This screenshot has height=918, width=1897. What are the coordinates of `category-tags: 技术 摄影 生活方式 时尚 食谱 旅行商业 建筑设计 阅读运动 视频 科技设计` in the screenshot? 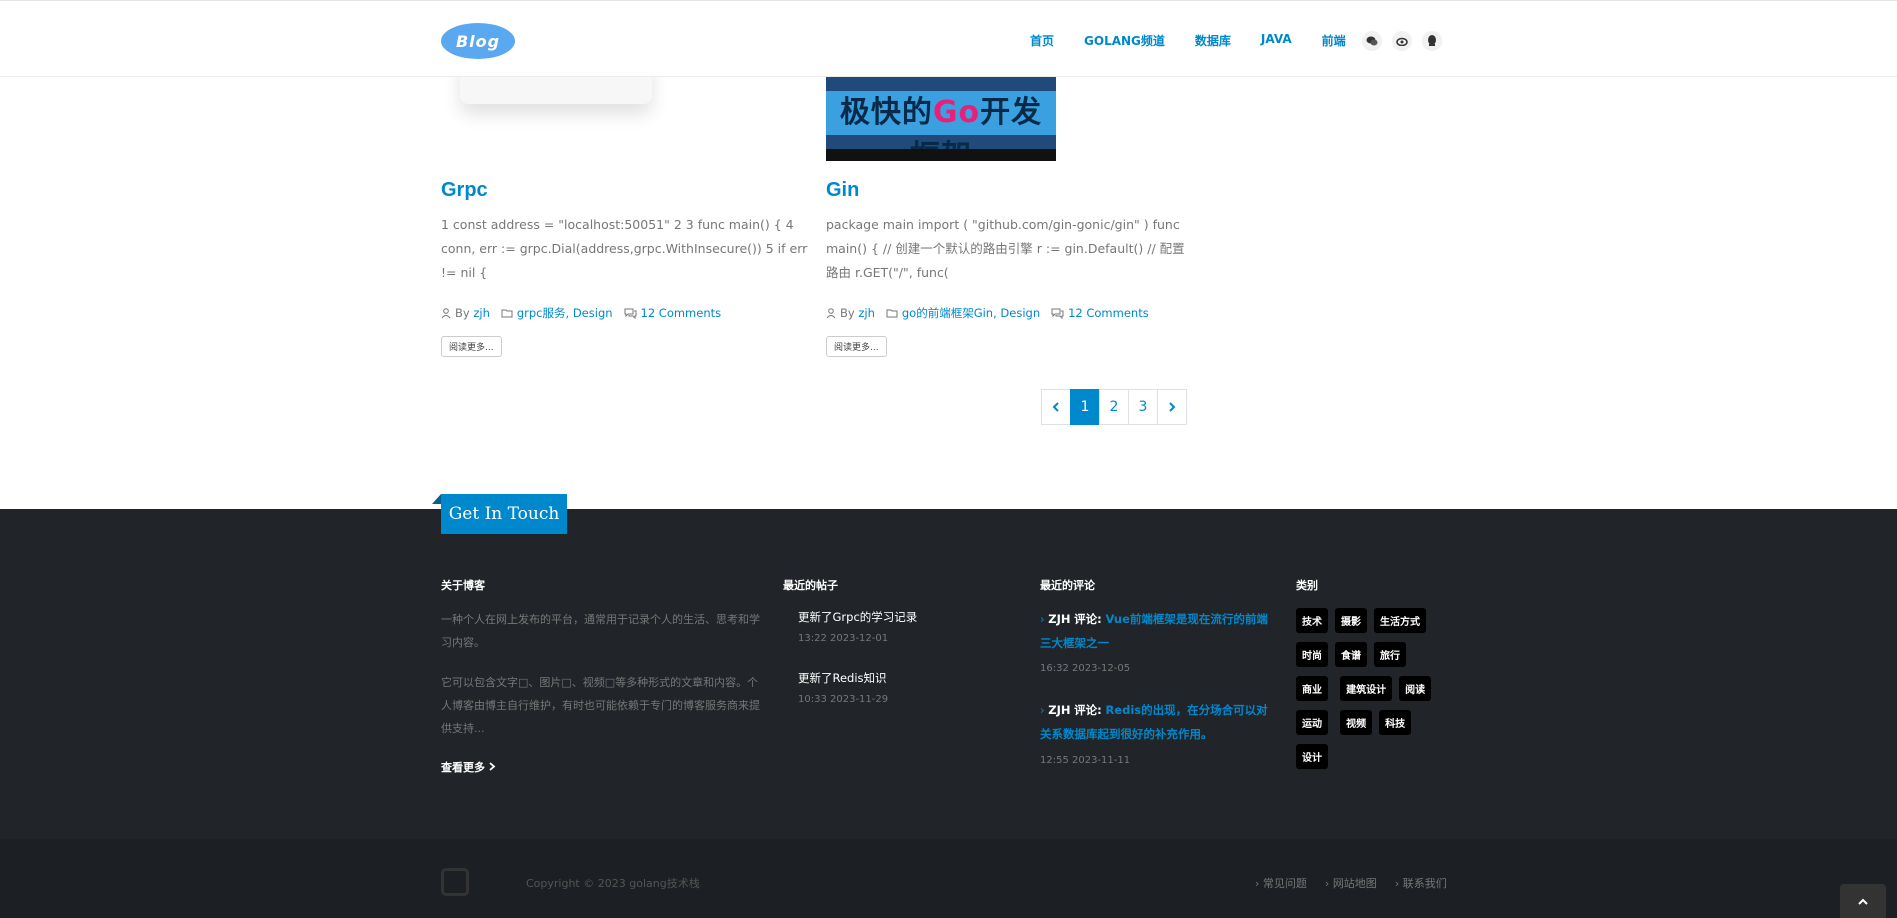 It's located at (1371, 693).